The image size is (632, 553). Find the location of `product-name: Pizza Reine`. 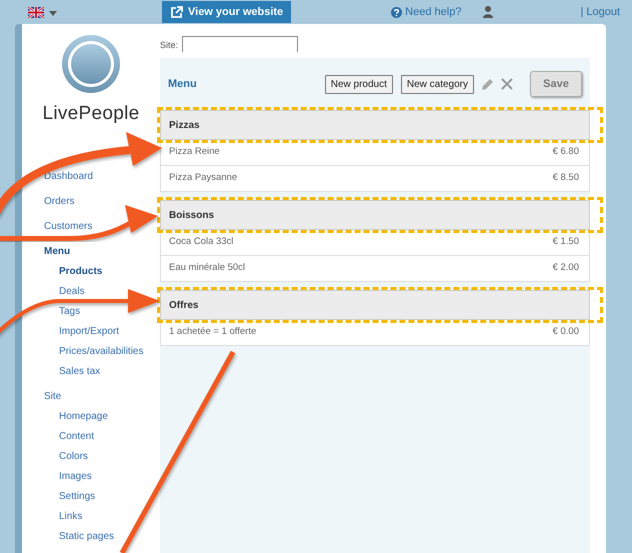

product-name: Pizza Reine is located at coordinates (194, 152).